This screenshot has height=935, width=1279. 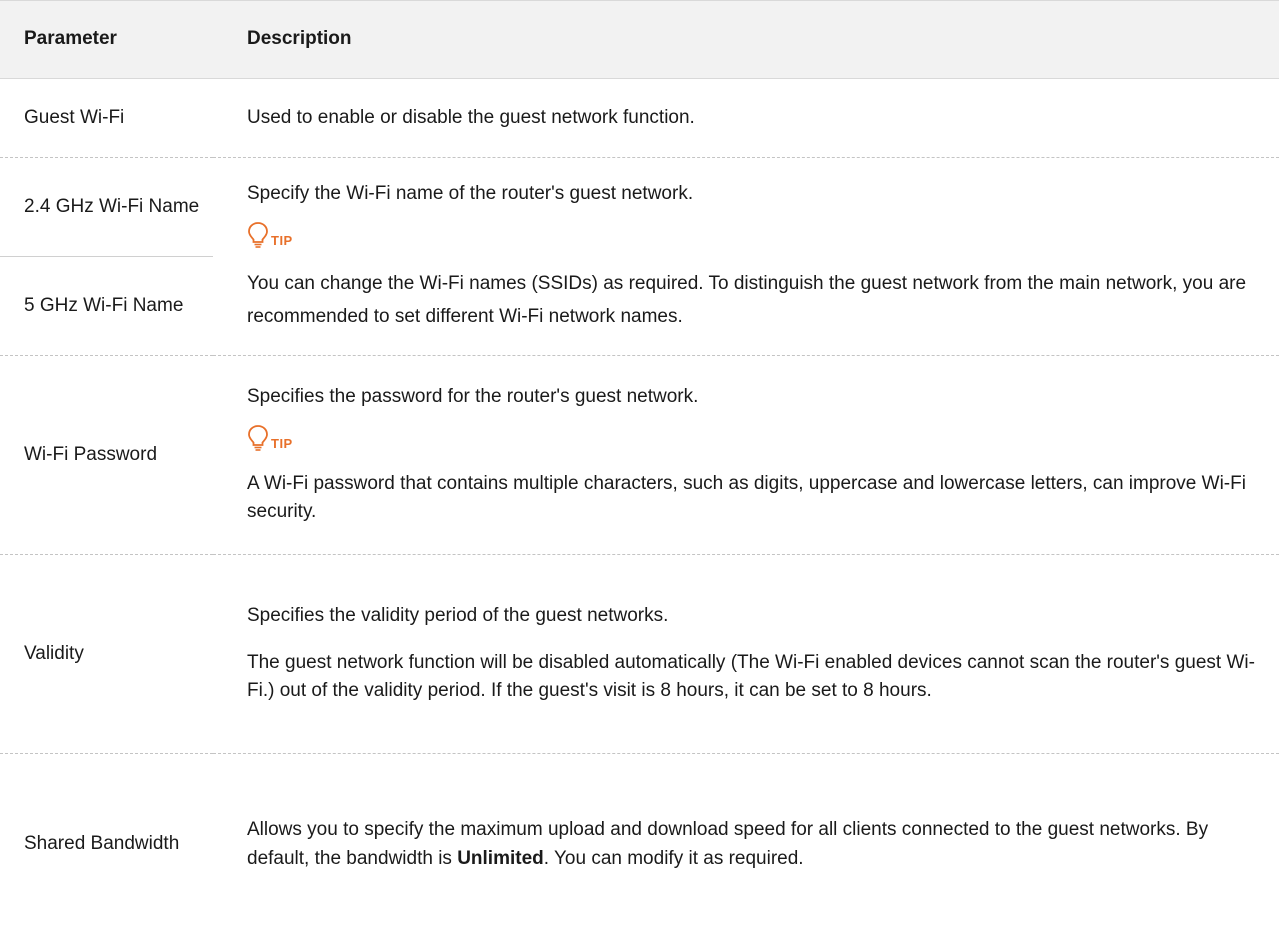 What do you see at coordinates (500, 858) in the screenshot?
I see `desc-text-bold: Unlimited` at bounding box center [500, 858].